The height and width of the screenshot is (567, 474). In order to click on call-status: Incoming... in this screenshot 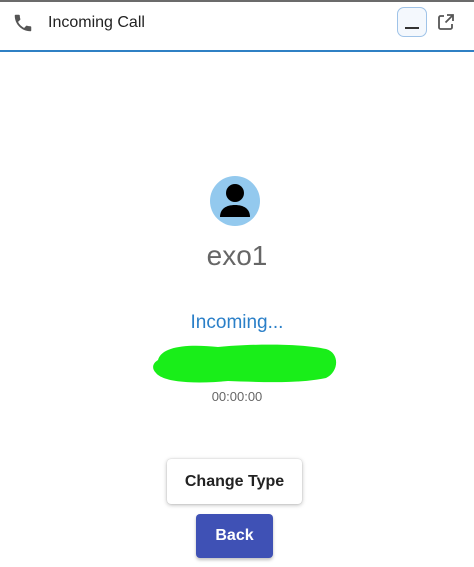, I will do `click(237, 322)`.